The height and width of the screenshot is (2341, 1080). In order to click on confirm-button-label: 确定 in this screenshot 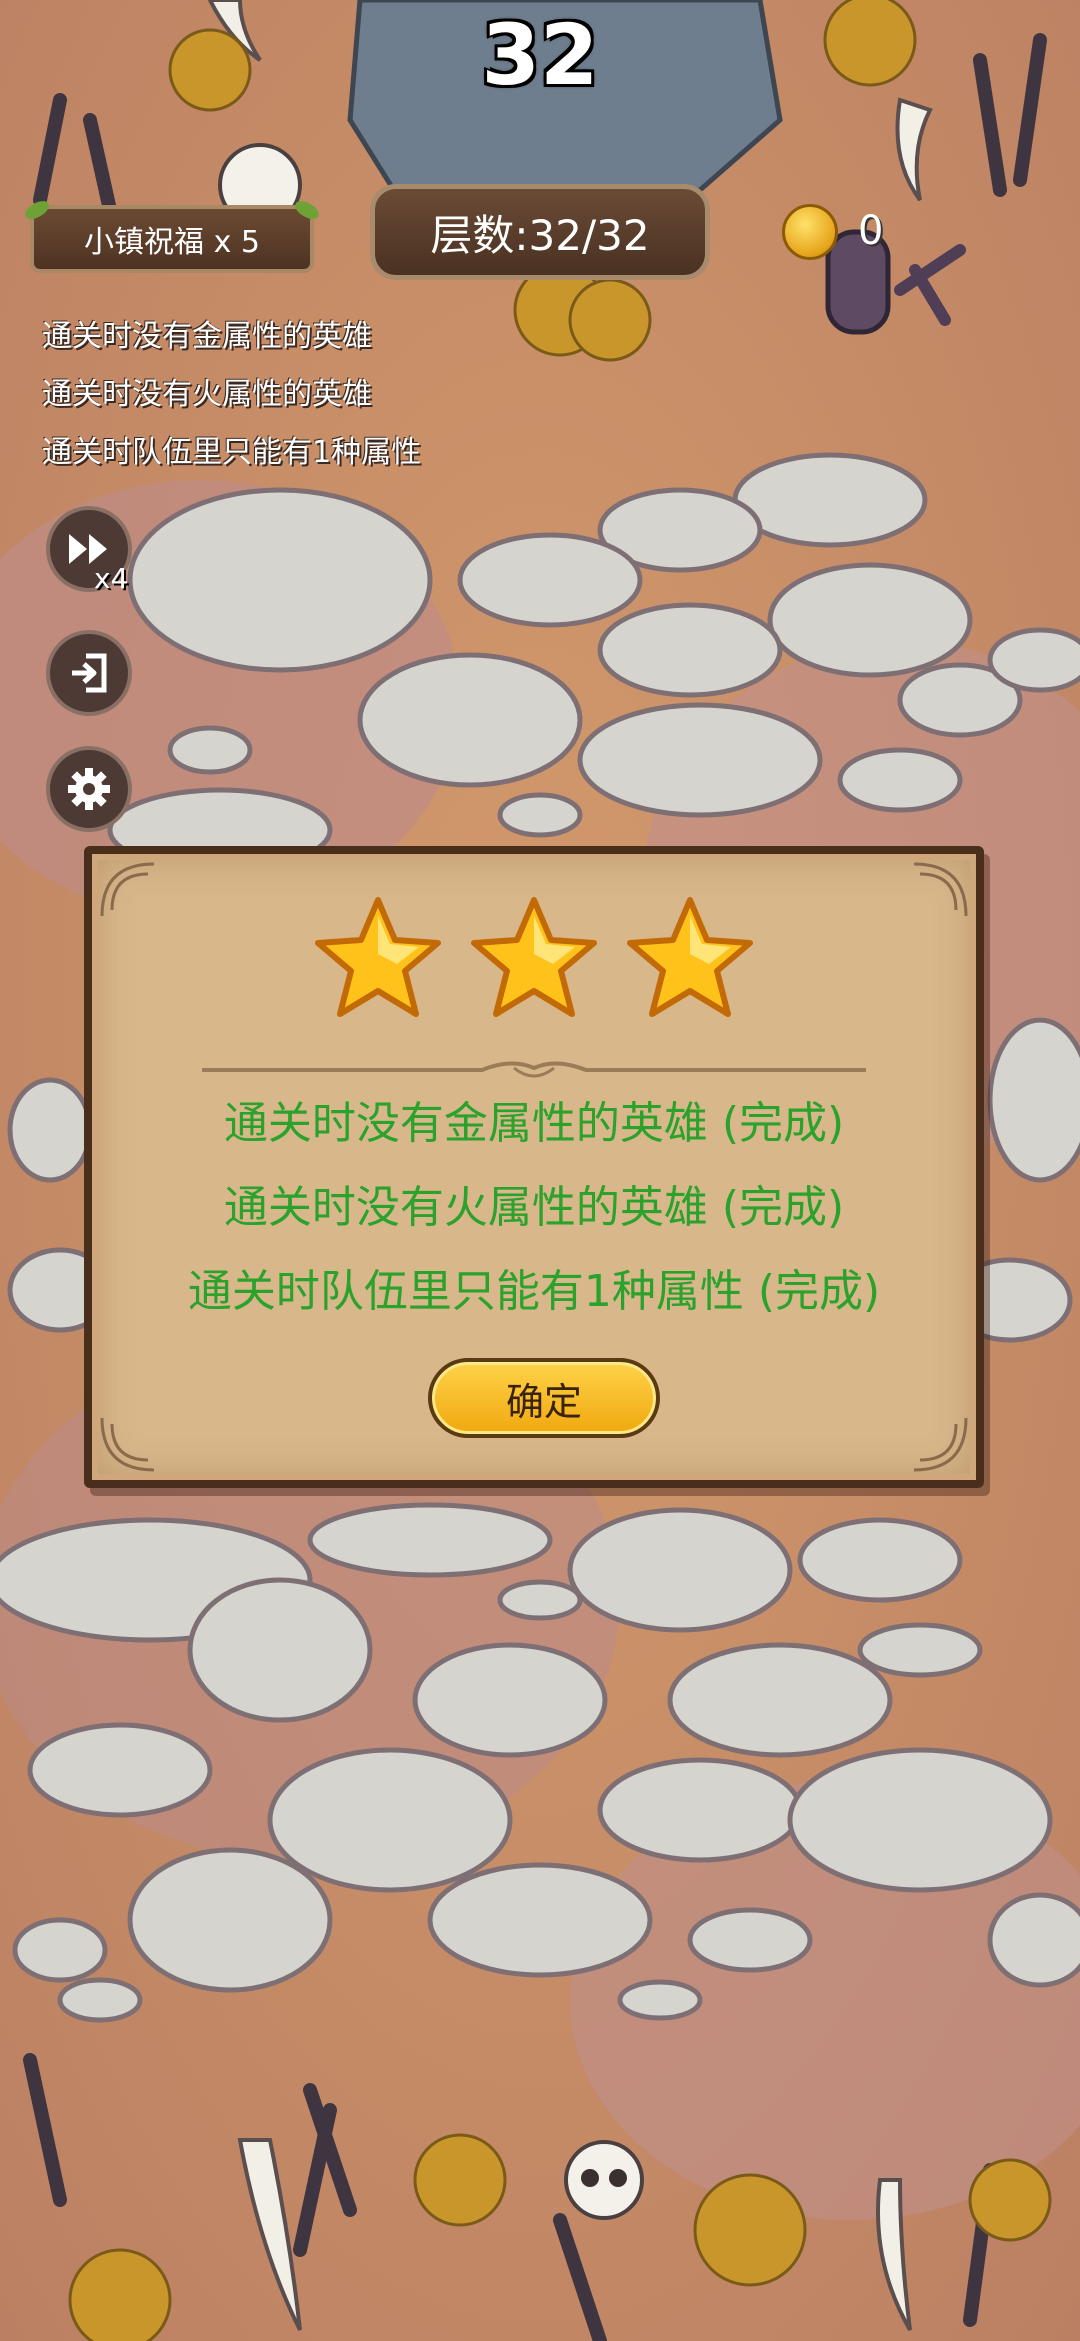, I will do `click(543, 1401)`.